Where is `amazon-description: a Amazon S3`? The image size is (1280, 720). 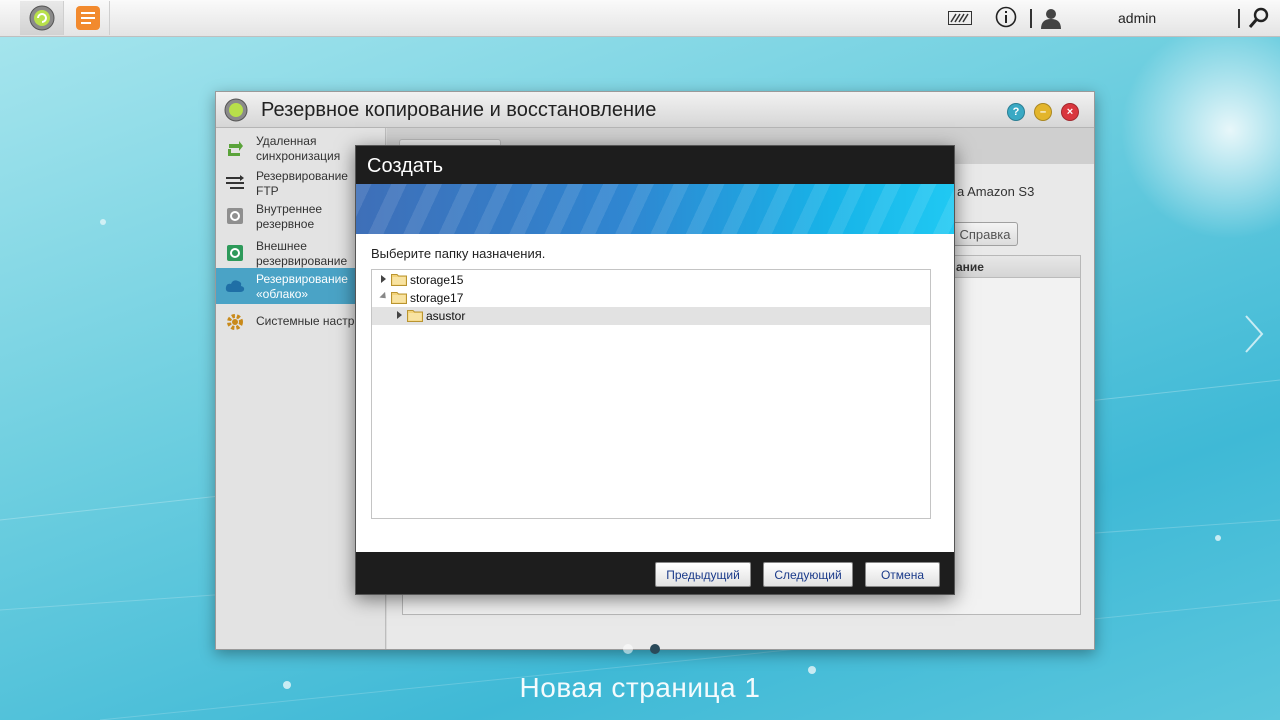 amazon-description: a Amazon S3 is located at coordinates (996, 191).